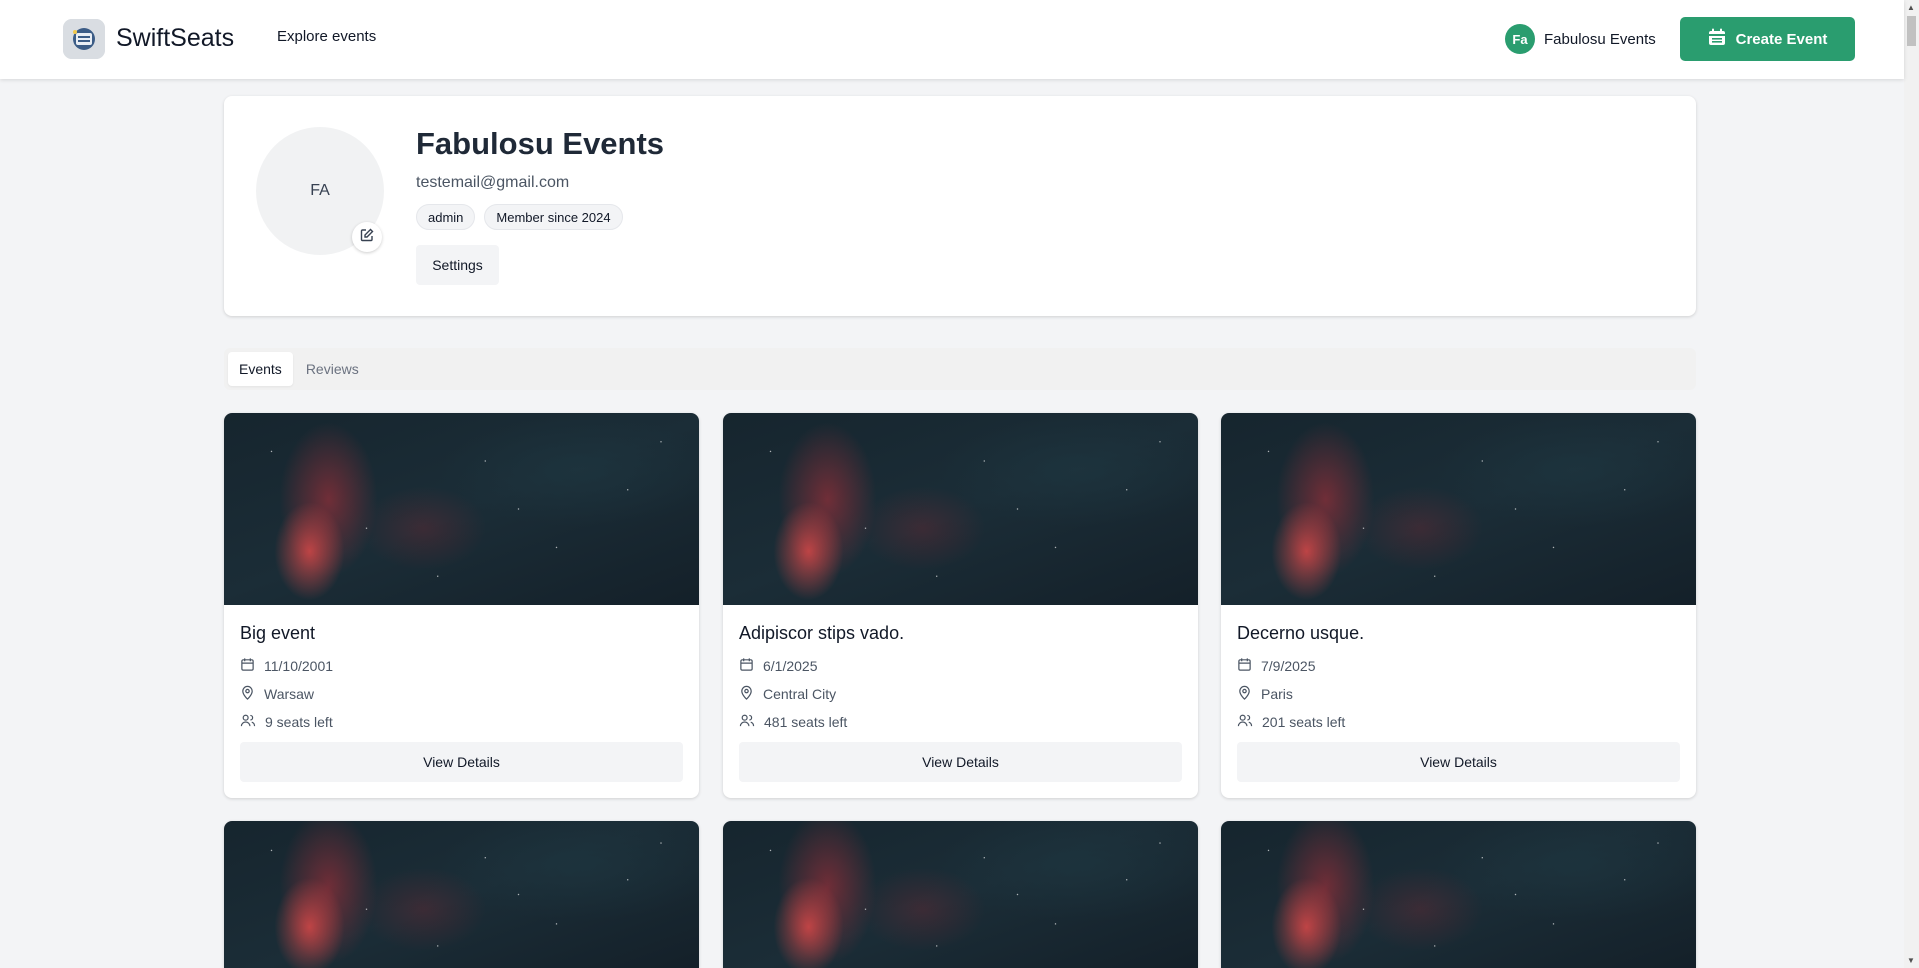 This screenshot has height=968, width=1919. What do you see at coordinates (175, 38) in the screenshot?
I see `brand-name: SwiftSeats` at bounding box center [175, 38].